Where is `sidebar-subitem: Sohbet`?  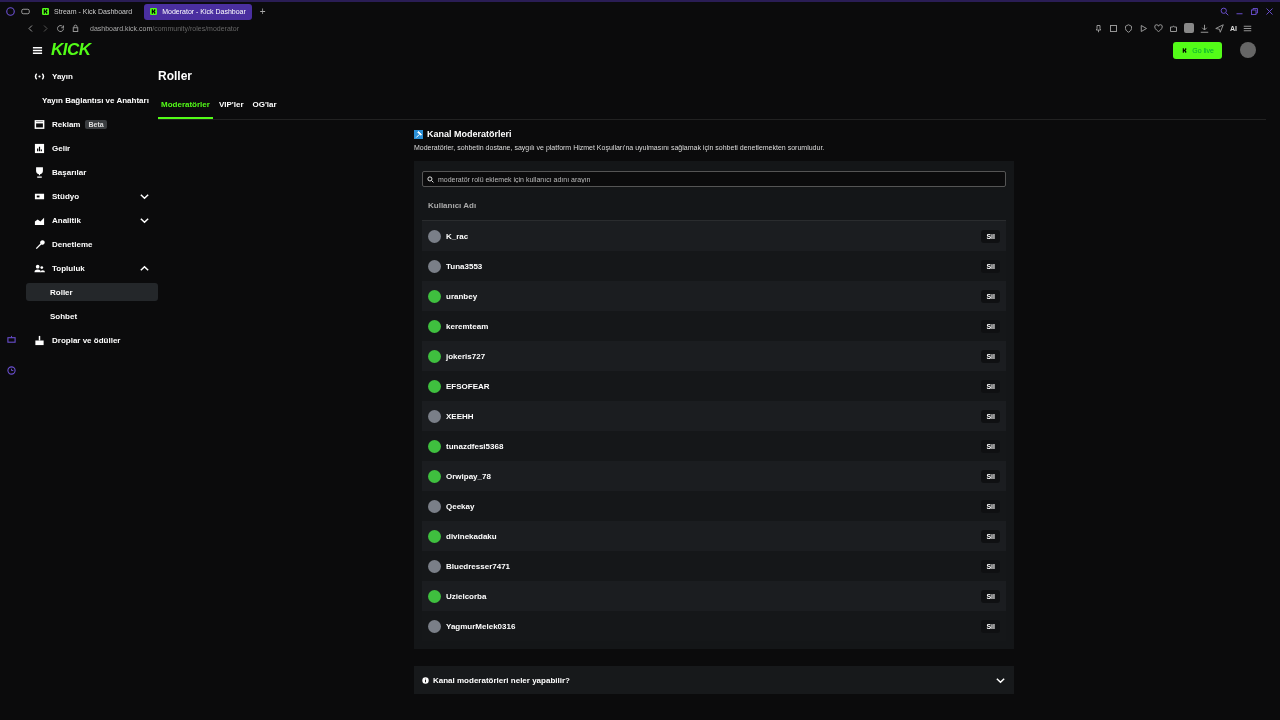
sidebar-subitem: Sohbet is located at coordinates (92, 316).